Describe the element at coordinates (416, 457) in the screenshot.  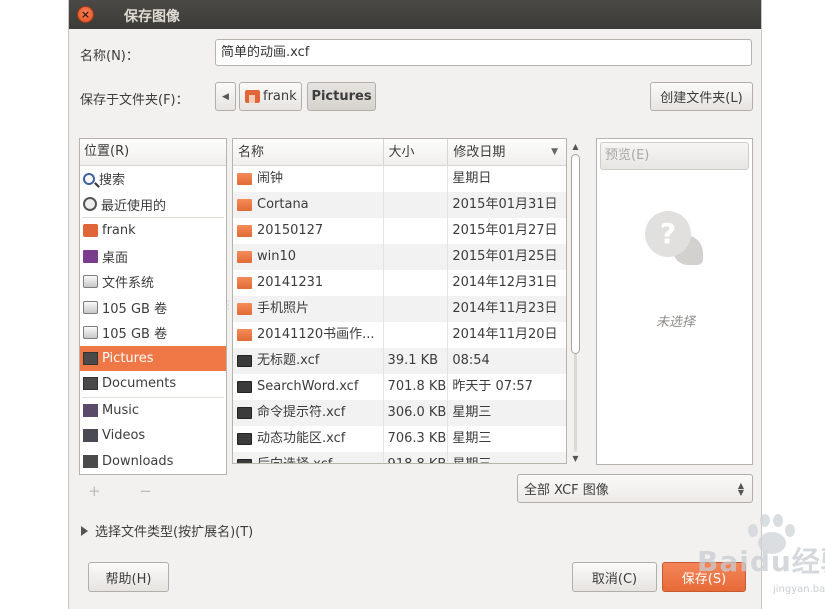
I see `file-size: 918.8 KB` at that location.